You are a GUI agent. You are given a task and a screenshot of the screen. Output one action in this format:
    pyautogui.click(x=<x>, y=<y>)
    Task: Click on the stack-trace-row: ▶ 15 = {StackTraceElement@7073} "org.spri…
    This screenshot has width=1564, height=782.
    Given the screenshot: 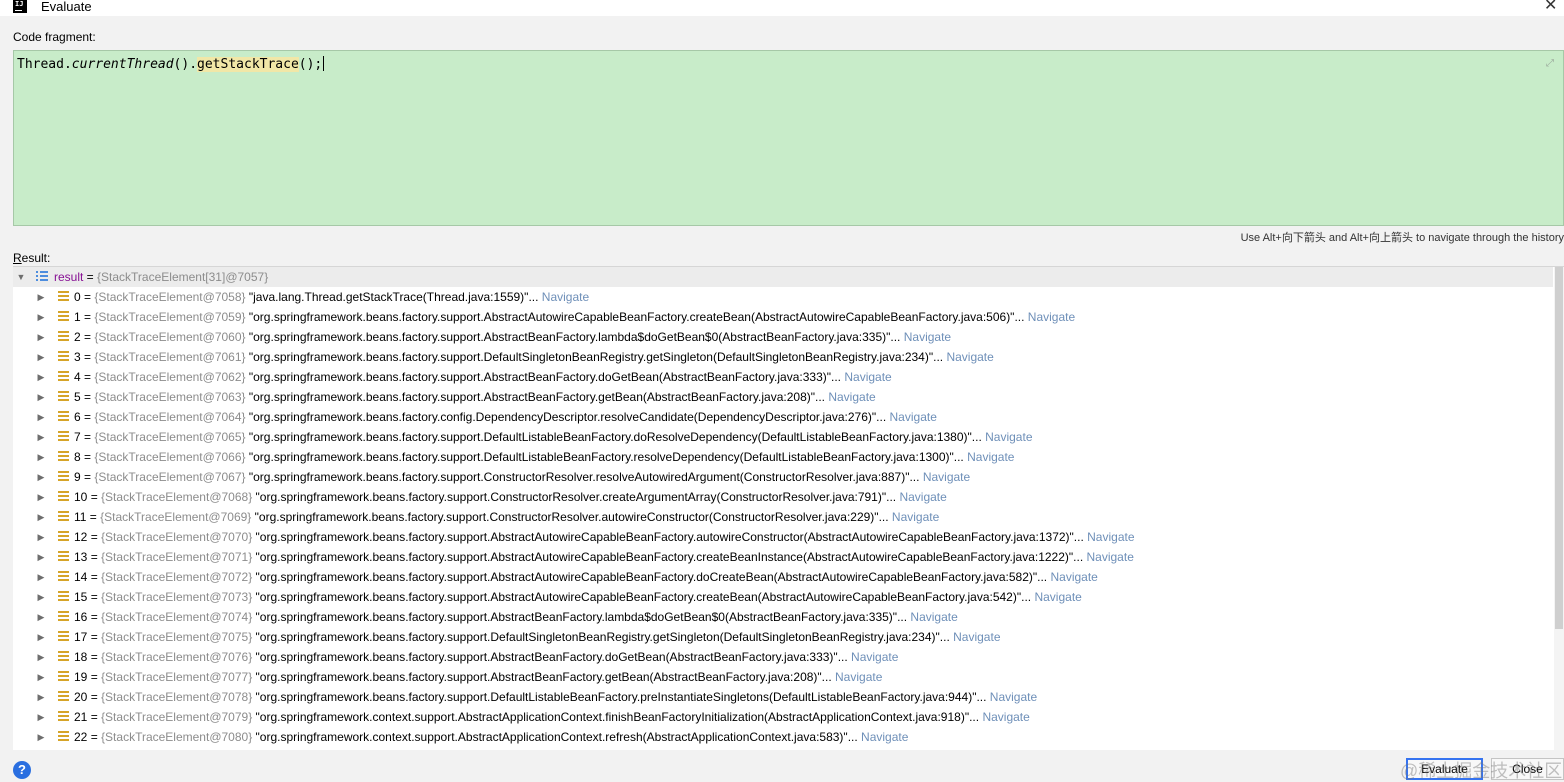 What is the action you would take?
    pyautogui.click(x=783, y=597)
    